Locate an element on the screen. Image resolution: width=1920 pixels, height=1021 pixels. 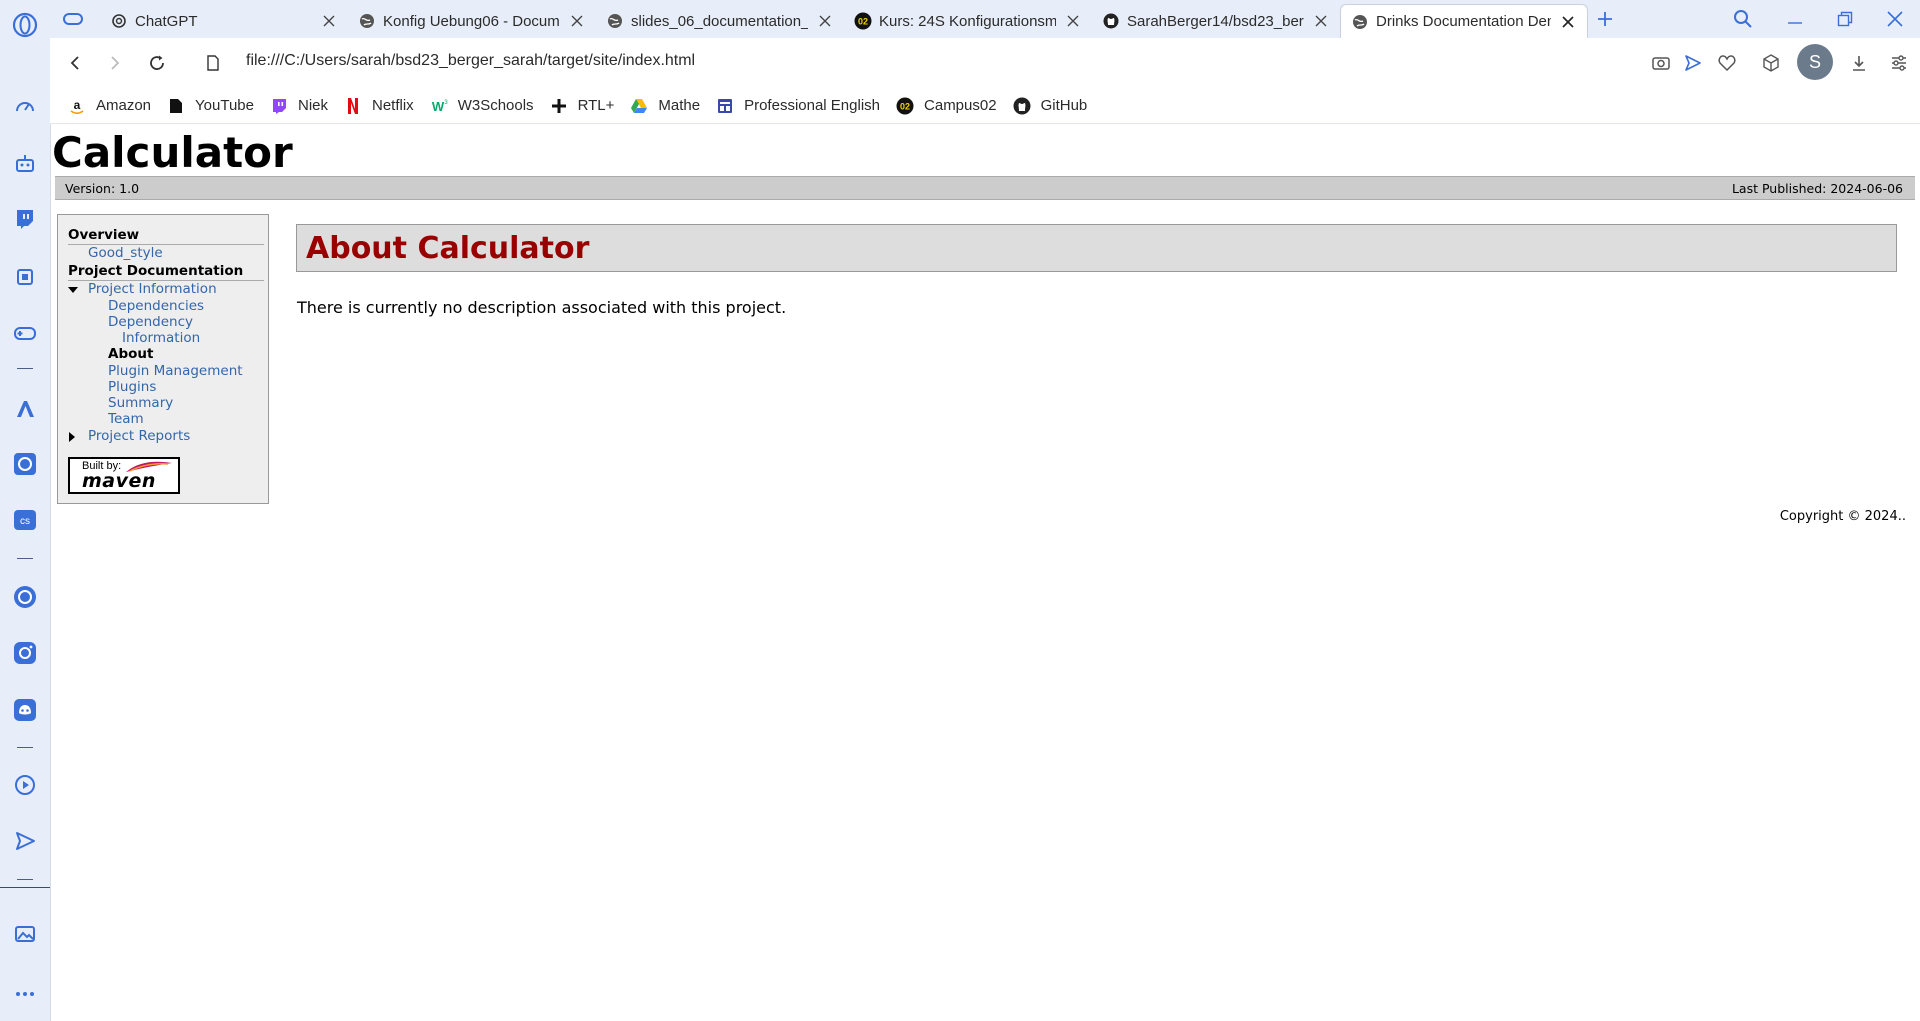
opera-logo-icon is located at coordinates (25, 25).